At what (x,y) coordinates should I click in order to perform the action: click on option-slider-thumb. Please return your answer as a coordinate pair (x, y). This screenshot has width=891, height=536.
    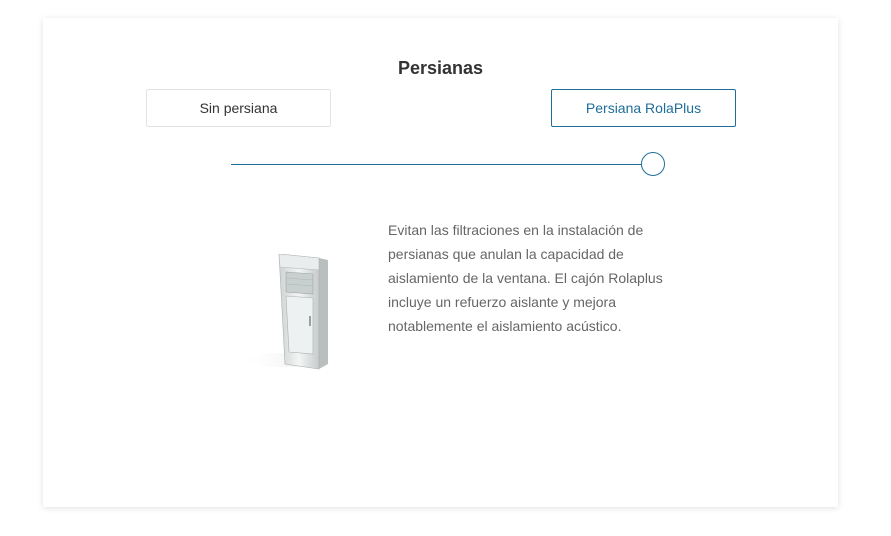
    Looking at the image, I should click on (653, 164).